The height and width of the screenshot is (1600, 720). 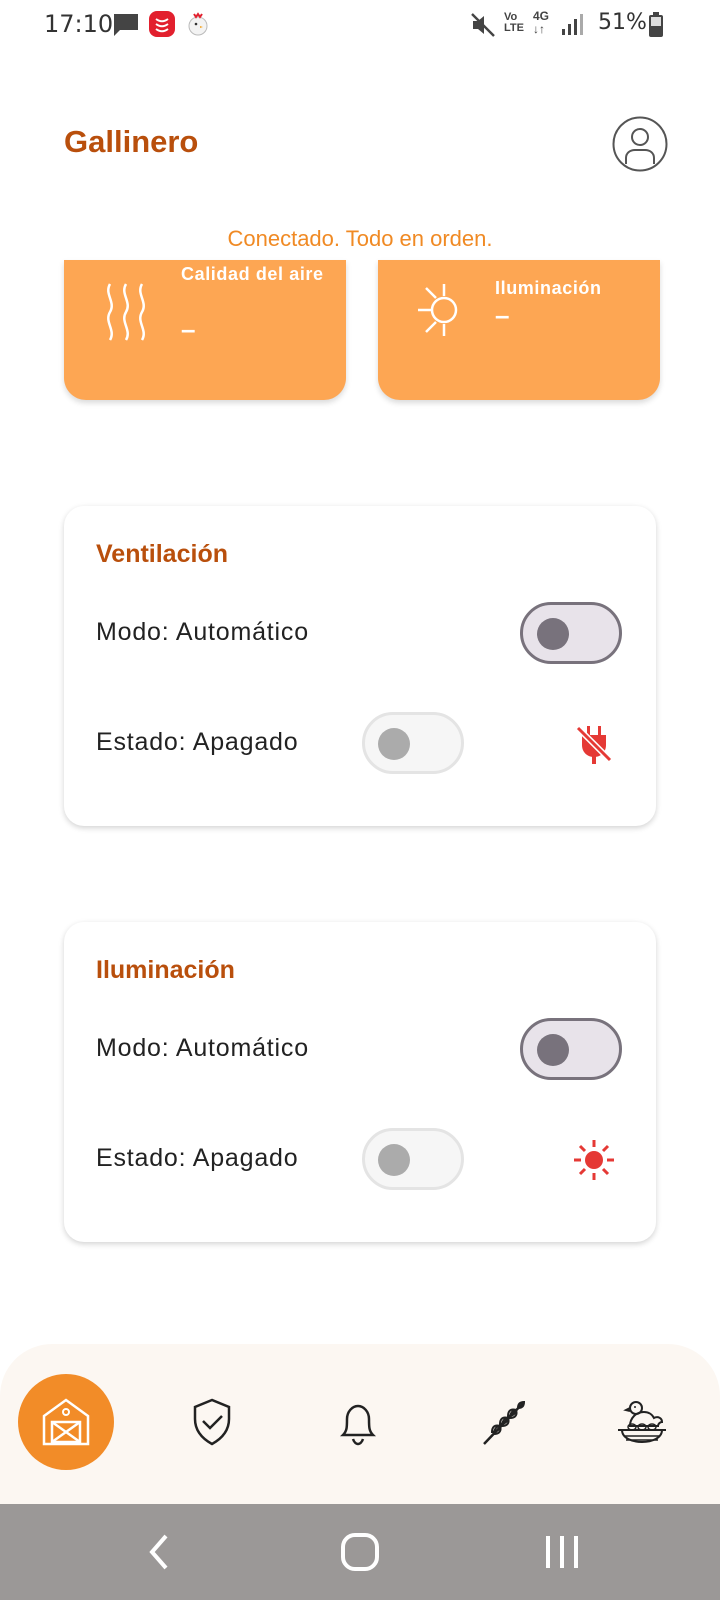 I want to click on account-circle-icon, so click(x=640, y=144).